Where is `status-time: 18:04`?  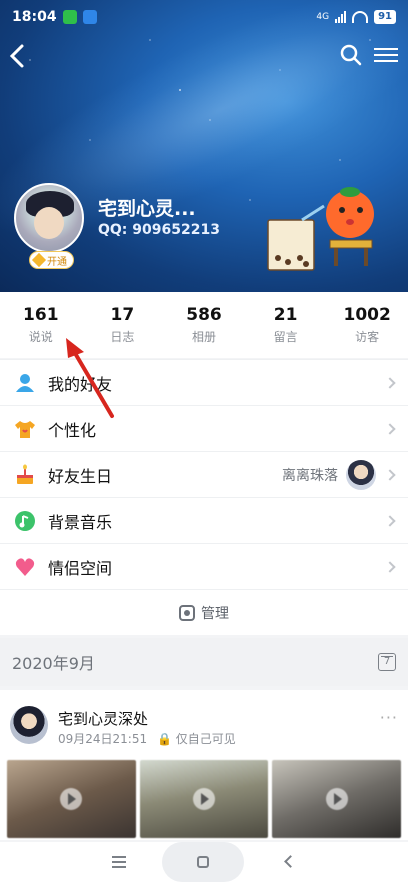
status-time: 18:04 is located at coordinates (34, 17).